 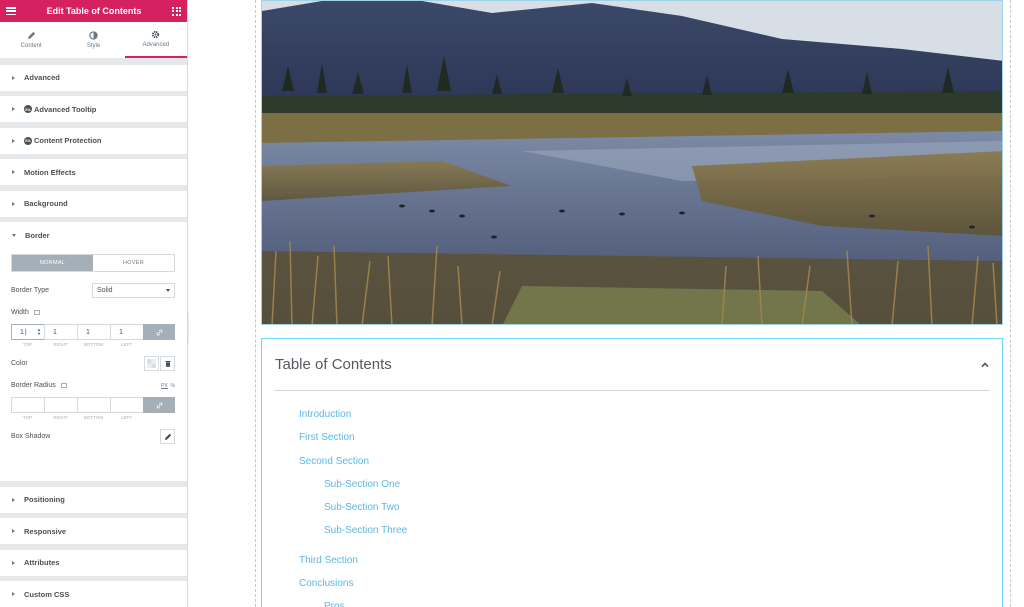 What do you see at coordinates (60, 405) in the screenshot?
I see `radius-right-input` at bounding box center [60, 405].